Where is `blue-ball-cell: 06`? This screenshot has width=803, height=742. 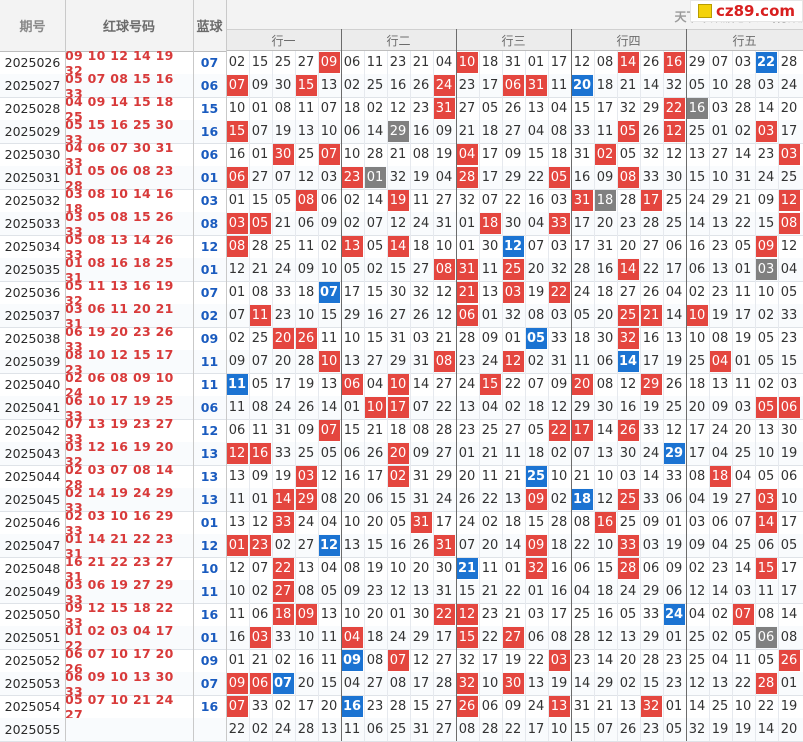 blue-ball-cell: 06 is located at coordinates (209, 407).